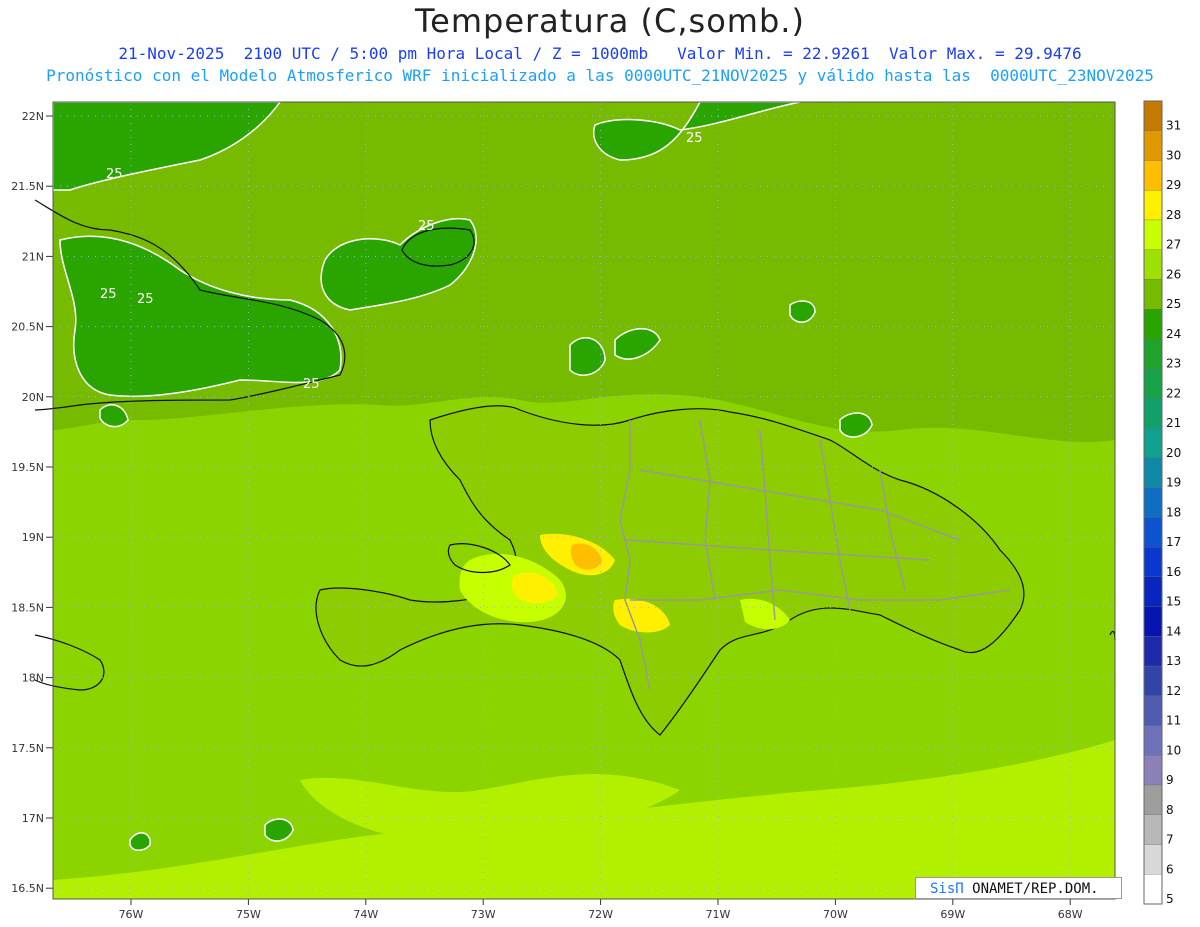 This screenshot has width=1200, height=927. What do you see at coordinates (33, 537) in the screenshot?
I see `lat-label-6: 19N` at bounding box center [33, 537].